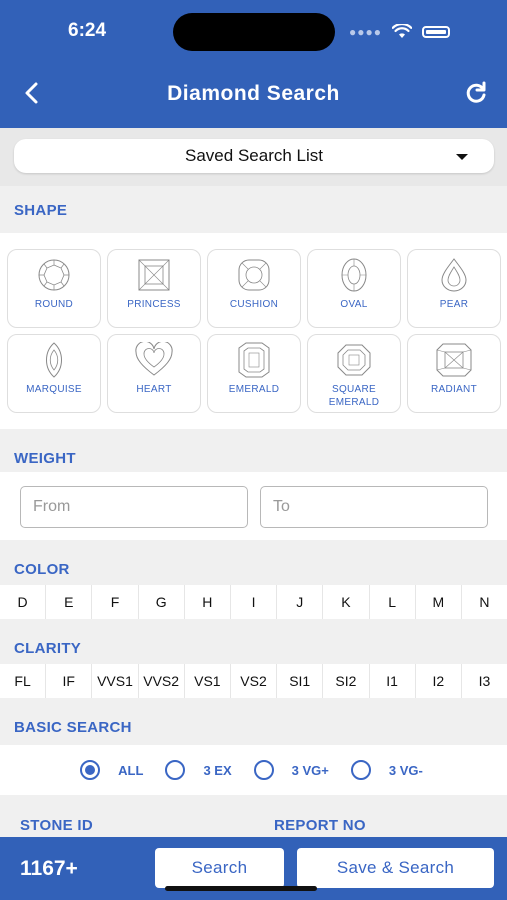 The image size is (507, 900). Describe the element at coordinates (219, 868) in the screenshot. I see `search-button: Search` at that location.